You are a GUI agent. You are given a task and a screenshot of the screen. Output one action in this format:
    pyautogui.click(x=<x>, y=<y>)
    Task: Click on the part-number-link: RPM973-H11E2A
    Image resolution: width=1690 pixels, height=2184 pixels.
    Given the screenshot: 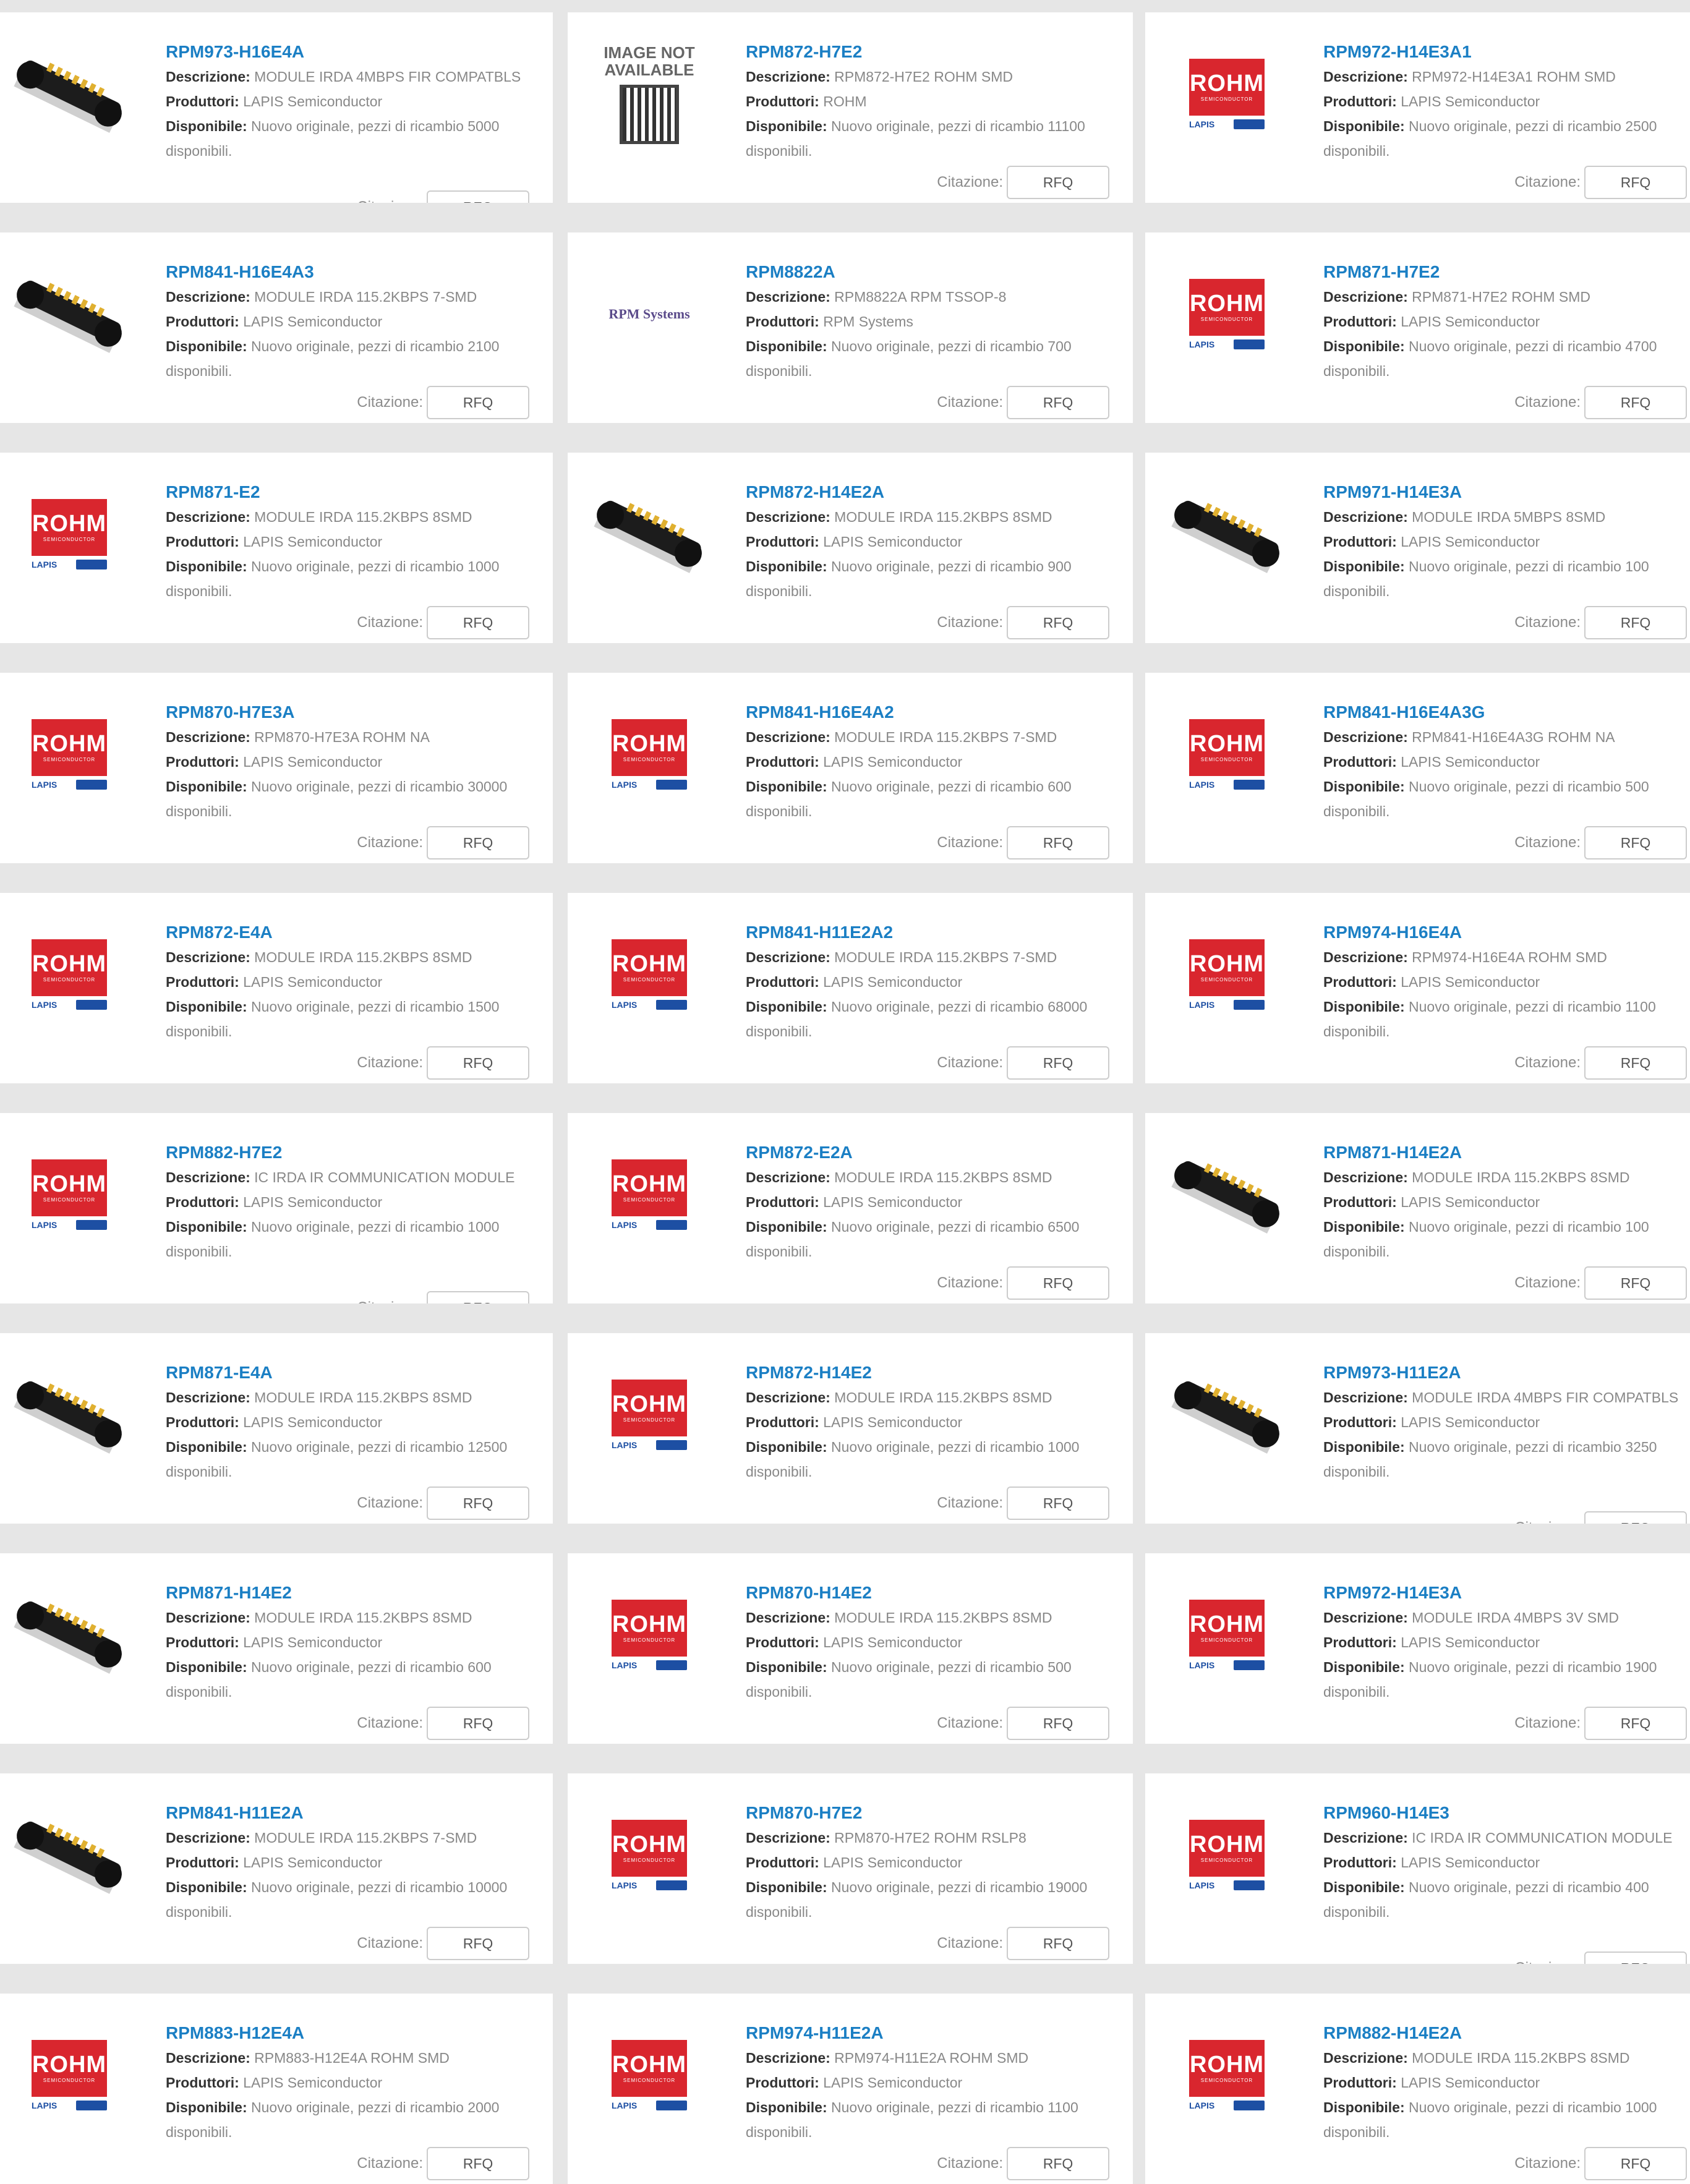 What is the action you would take?
    pyautogui.click(x=1506, y=1372)
    